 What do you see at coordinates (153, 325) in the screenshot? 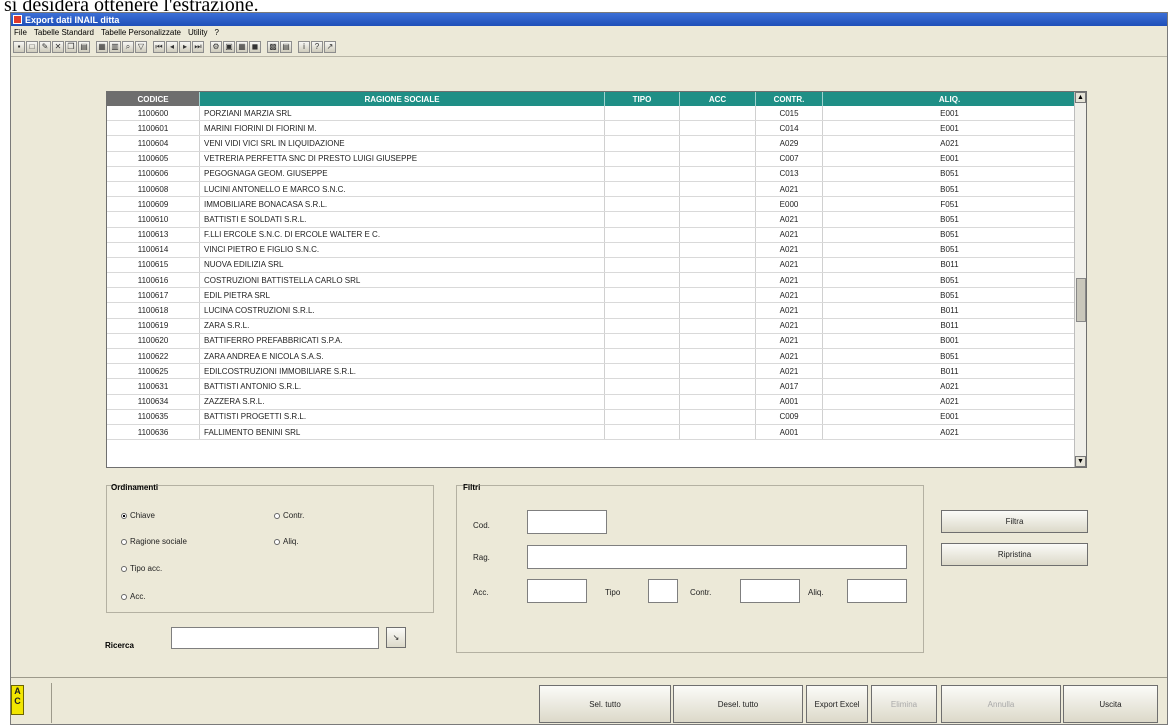
I see `cell-codice: 1100619` at bounding box center [153, 325].